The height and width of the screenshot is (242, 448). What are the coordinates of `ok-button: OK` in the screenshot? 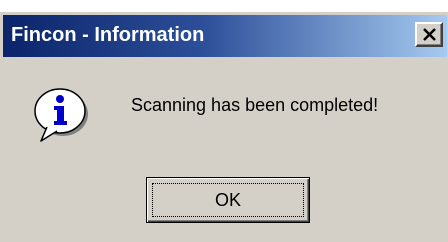 It's located at (228, 200).